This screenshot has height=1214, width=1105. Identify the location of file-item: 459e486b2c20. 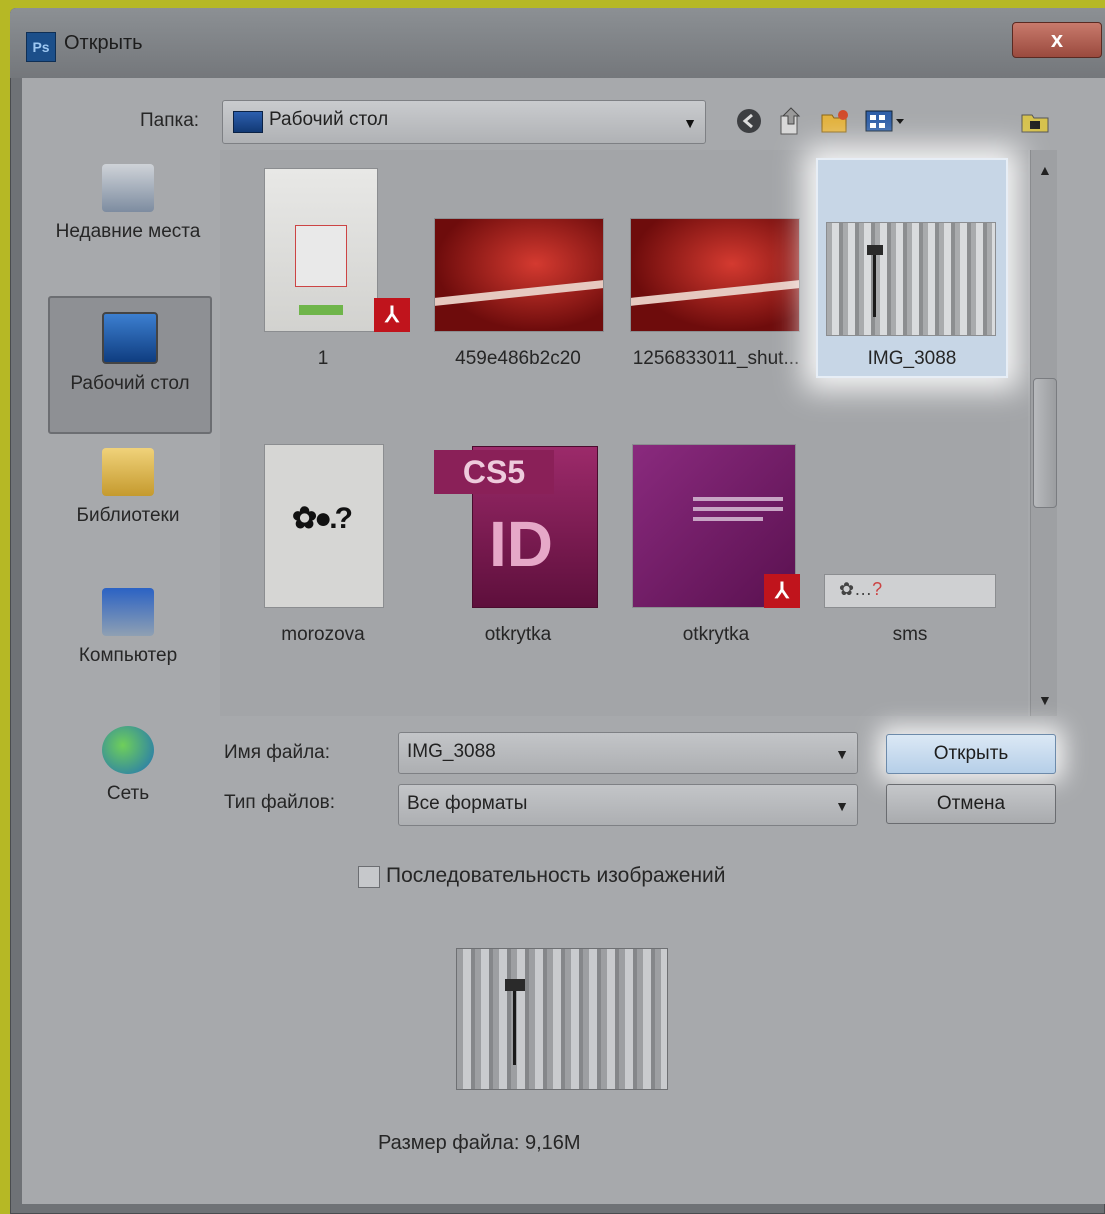
(518, 272).